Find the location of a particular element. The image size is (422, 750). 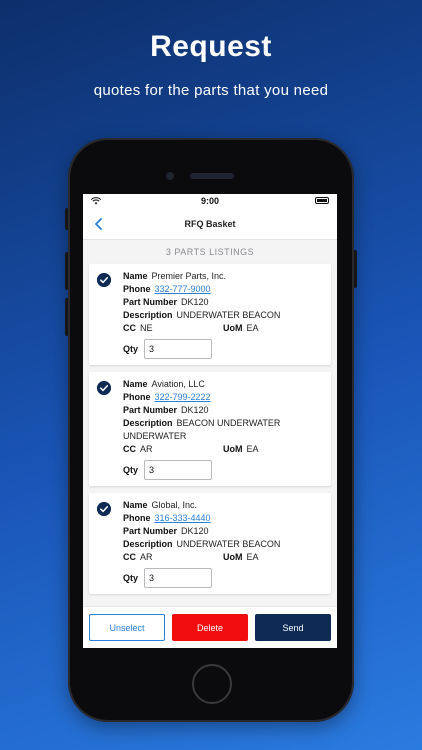

listing-name: Global, Inc. is located at coordinates (174, 505).